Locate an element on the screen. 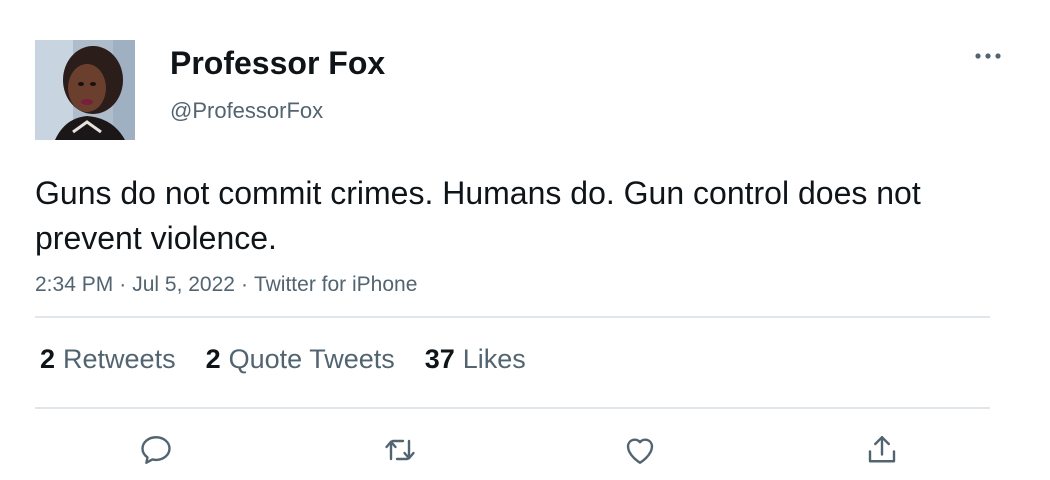 This screenshot has height=480, width=1050. profile-photo is located at coordinates (85, 90).